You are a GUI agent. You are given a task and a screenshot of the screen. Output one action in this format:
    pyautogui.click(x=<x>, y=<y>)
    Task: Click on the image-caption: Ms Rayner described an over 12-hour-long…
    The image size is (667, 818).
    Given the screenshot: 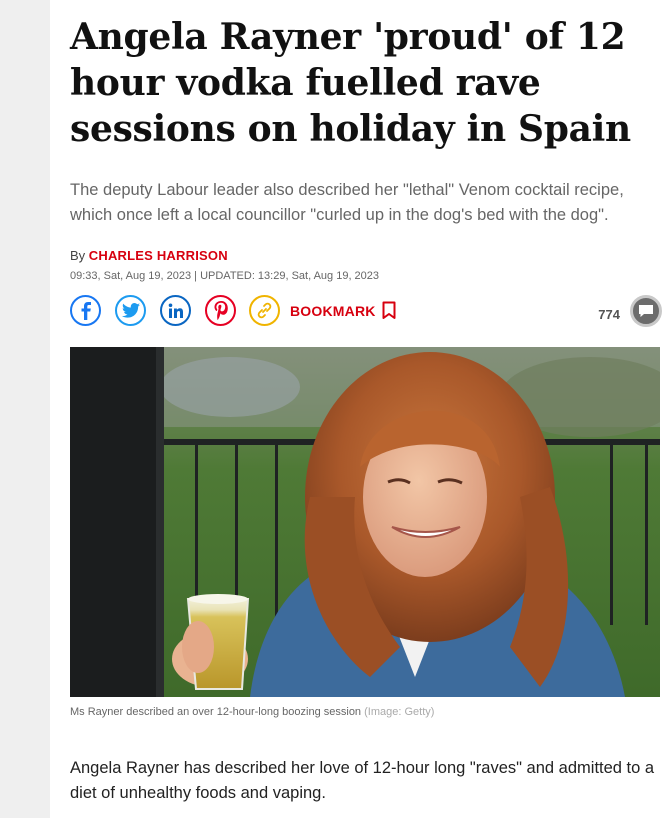 What is the action you would take?
    pyautogui.click(x=252, y=712)
    